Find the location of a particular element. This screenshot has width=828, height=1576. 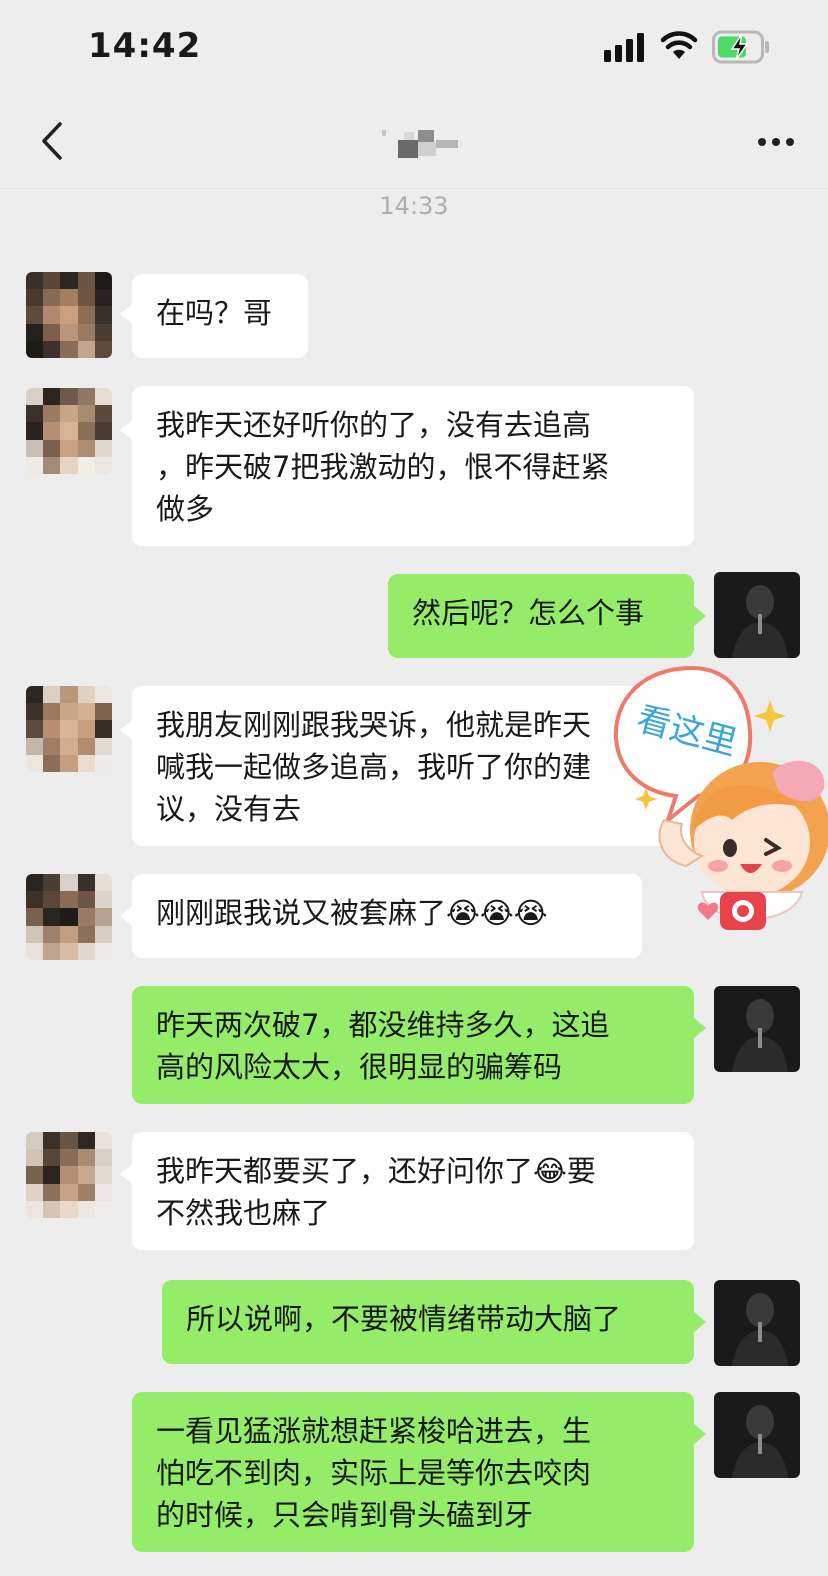

chat-header is located at coordinates (414, 142).